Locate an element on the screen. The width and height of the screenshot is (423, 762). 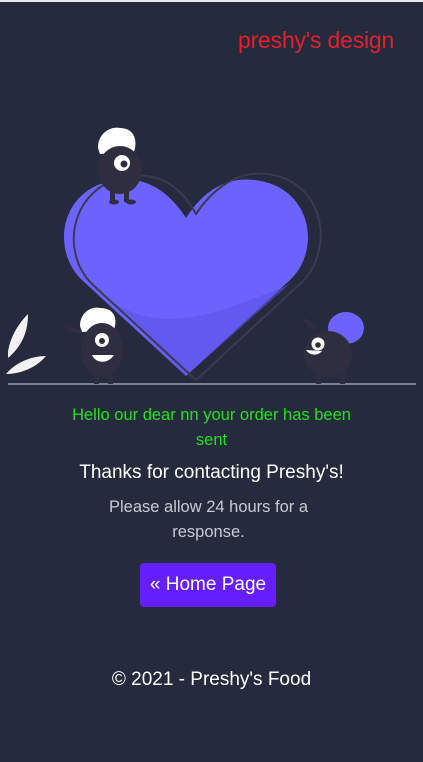
character-left-leg-right is located at coordinates (110, 378).